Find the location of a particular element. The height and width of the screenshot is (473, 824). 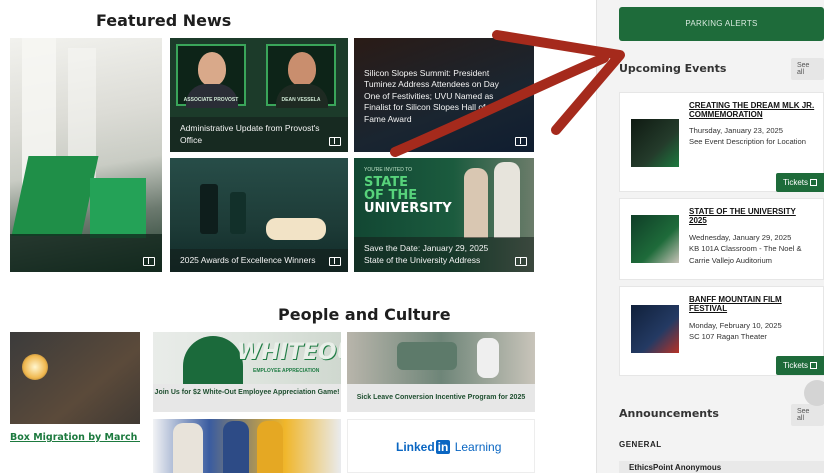

portrait-image: ASSOCIATE PROVOST is located at coordinates (211, 76).